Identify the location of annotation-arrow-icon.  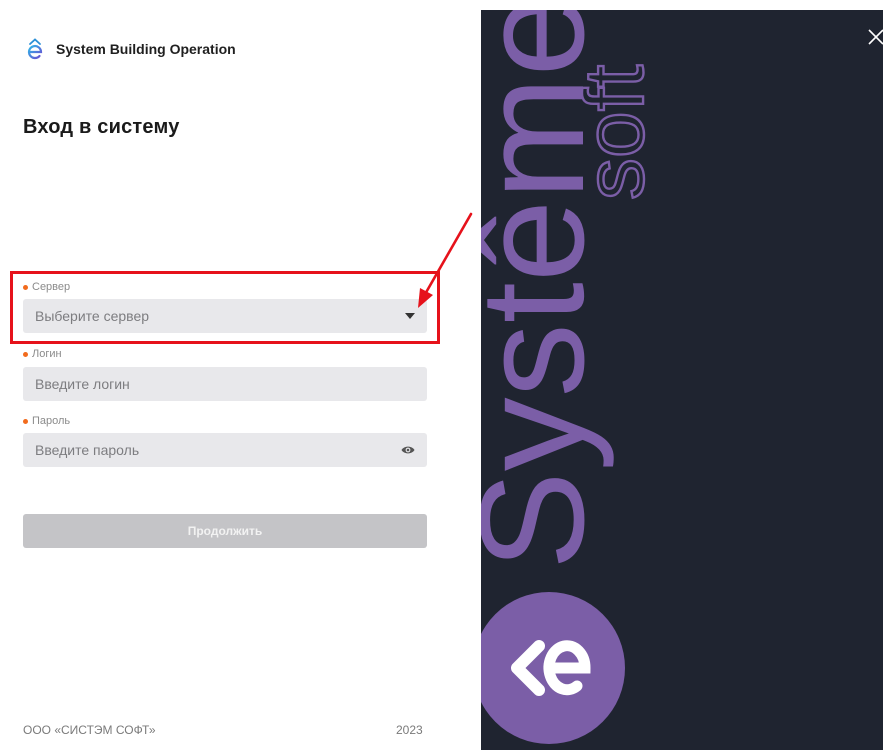
(445, 260).